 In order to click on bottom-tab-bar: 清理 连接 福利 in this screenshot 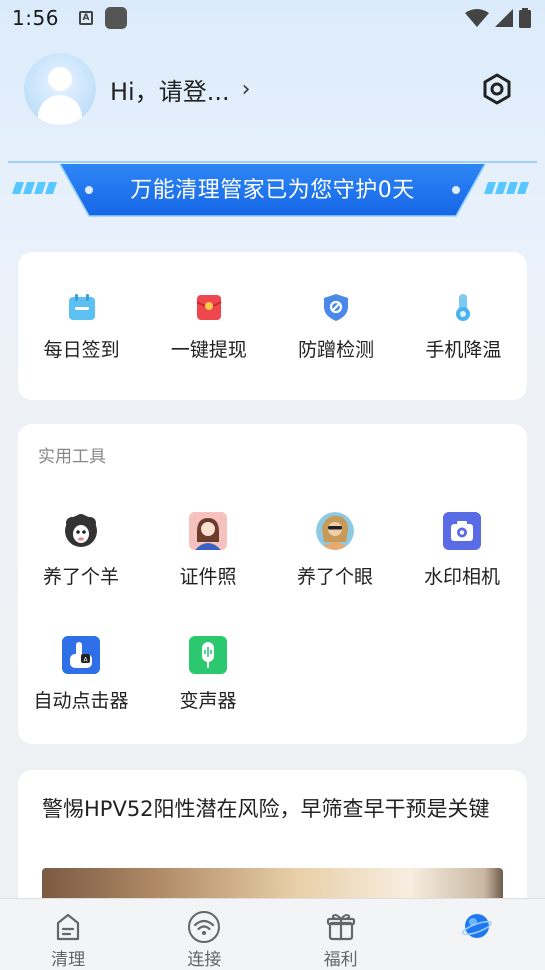, I will do `click(272, 934)`.